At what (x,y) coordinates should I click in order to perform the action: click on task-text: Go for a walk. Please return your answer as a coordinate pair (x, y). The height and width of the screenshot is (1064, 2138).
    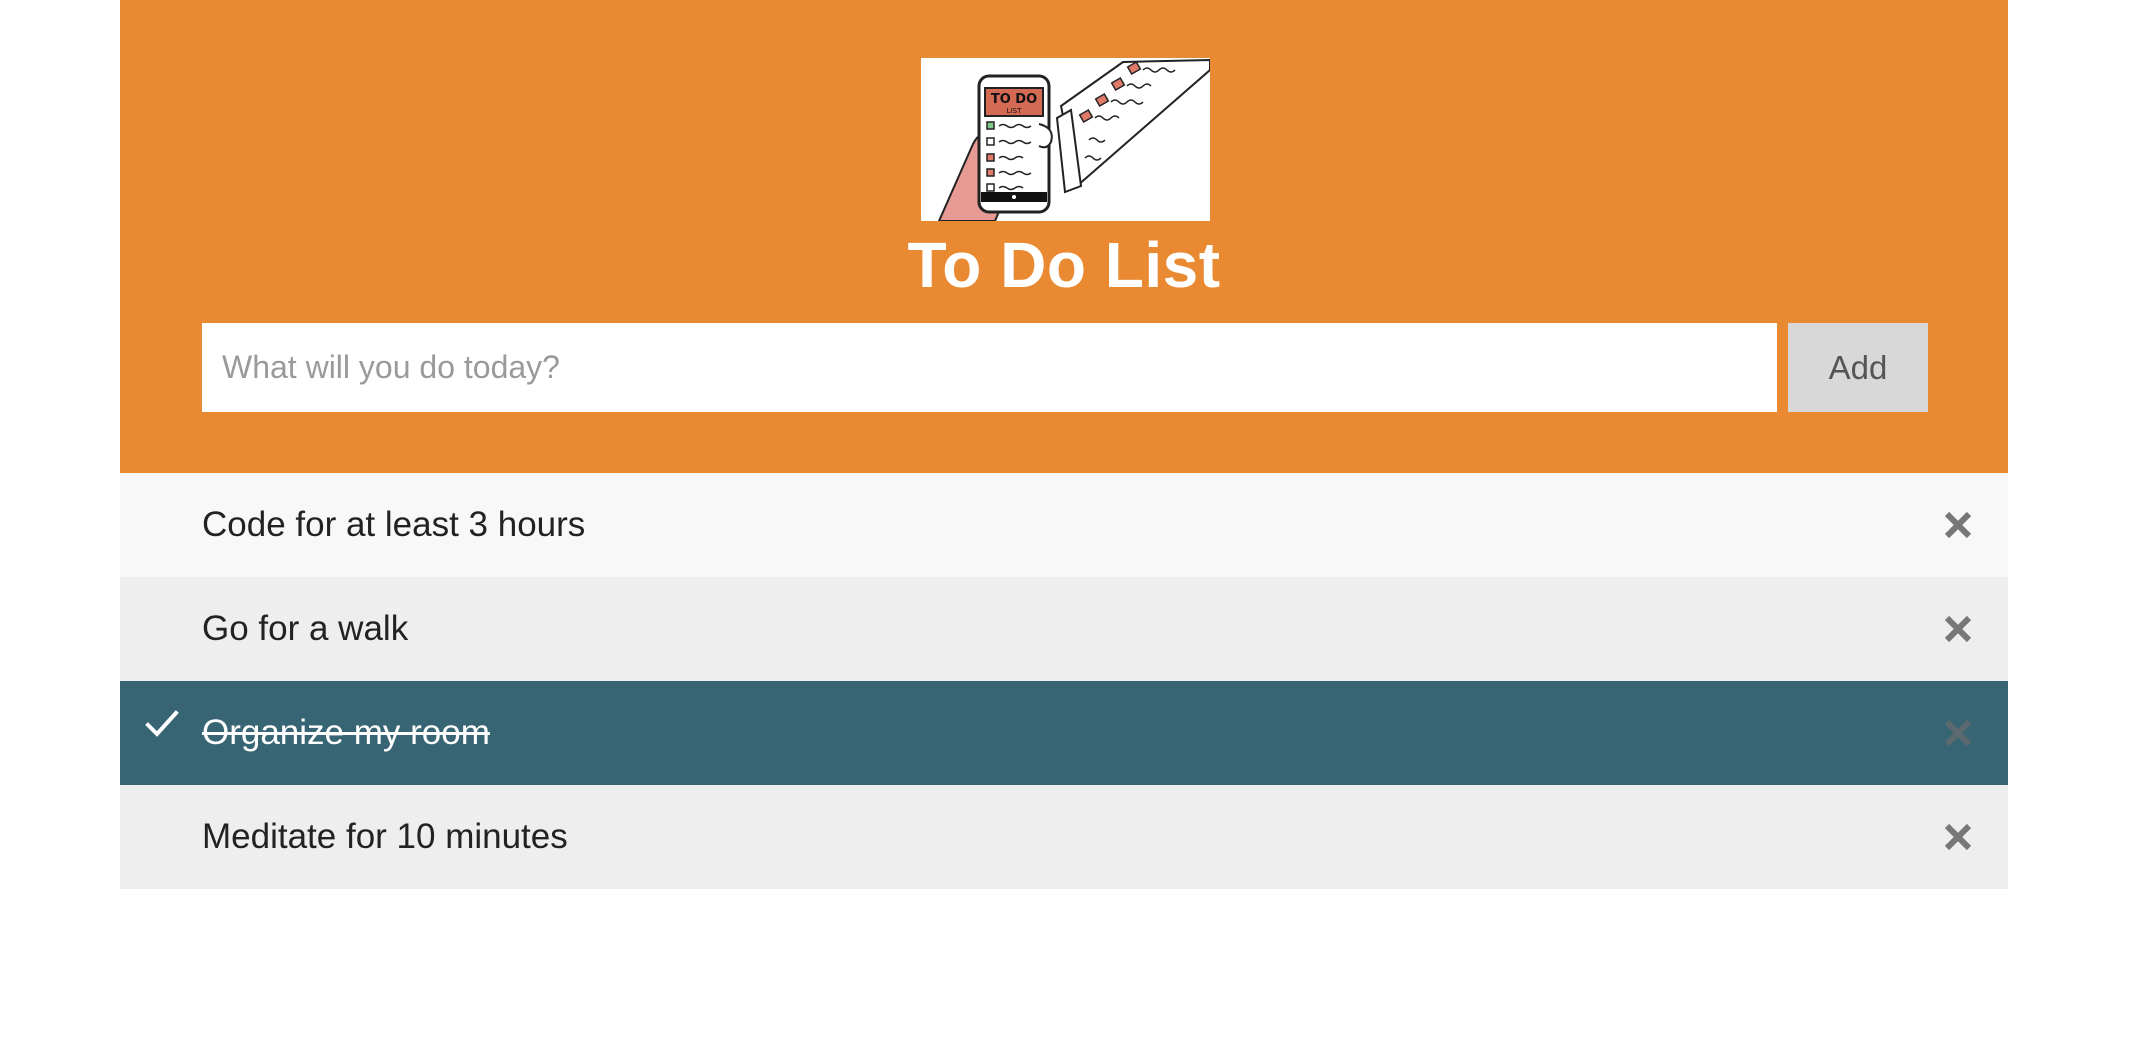
    Looking at the image, I should click on (305, 628).